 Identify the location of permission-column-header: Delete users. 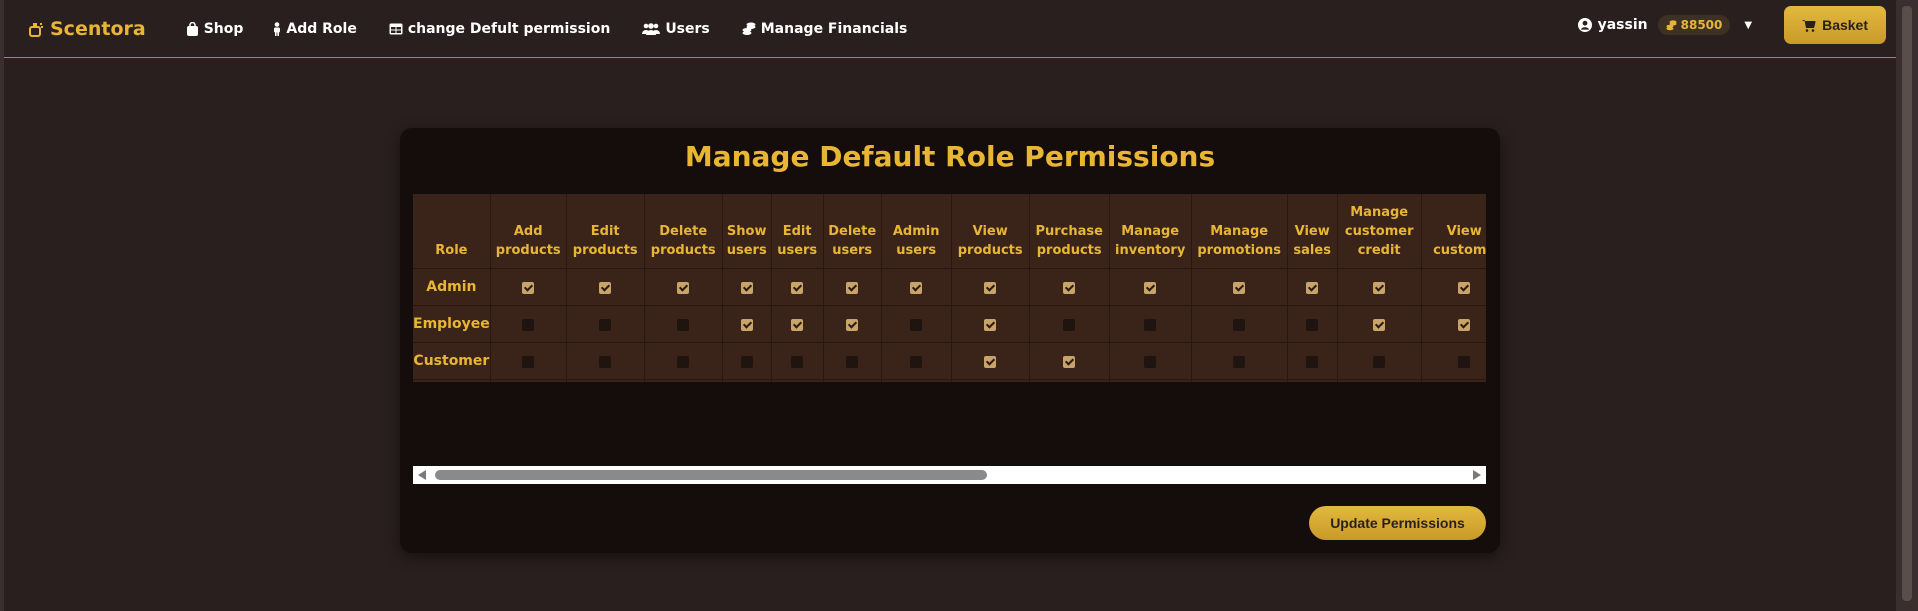
(852, 231).